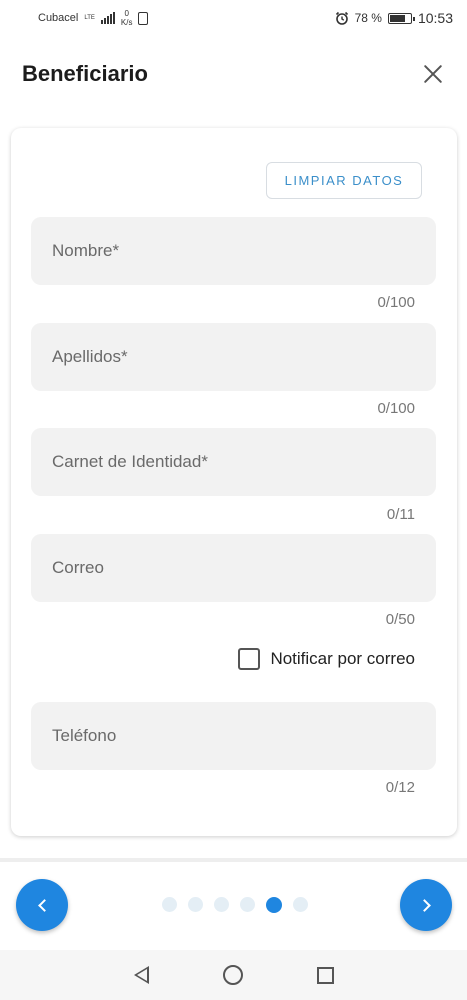 The width and height of the screenshot is (467, 1000). I want to click on home-icon, so click(232, 975).